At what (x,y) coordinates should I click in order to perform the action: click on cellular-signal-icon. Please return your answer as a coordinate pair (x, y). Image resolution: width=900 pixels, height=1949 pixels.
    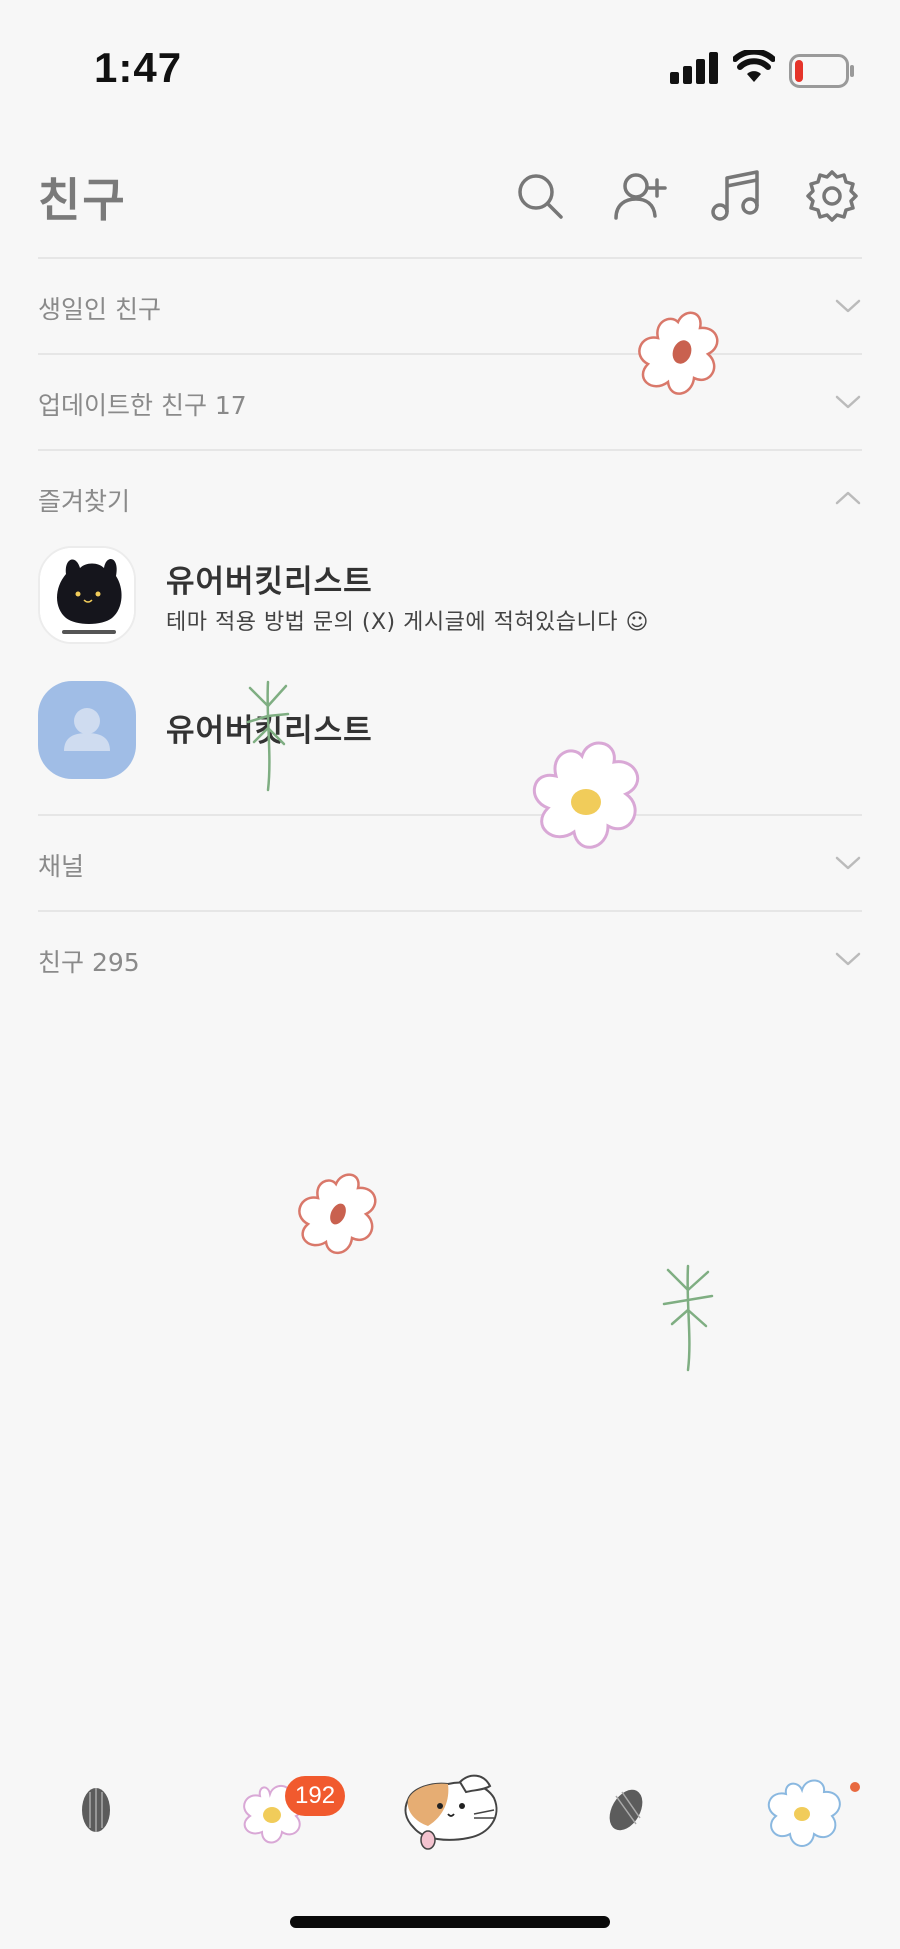
    Looking at the image, I should click on (694, 68).